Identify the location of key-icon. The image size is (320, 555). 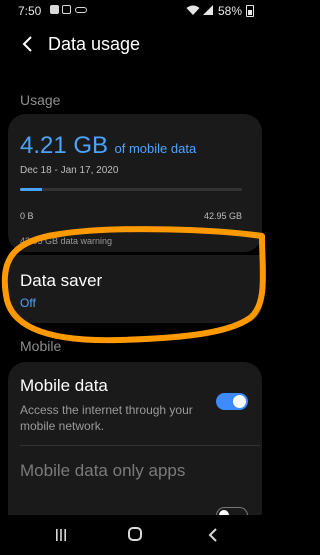
(81, 10).